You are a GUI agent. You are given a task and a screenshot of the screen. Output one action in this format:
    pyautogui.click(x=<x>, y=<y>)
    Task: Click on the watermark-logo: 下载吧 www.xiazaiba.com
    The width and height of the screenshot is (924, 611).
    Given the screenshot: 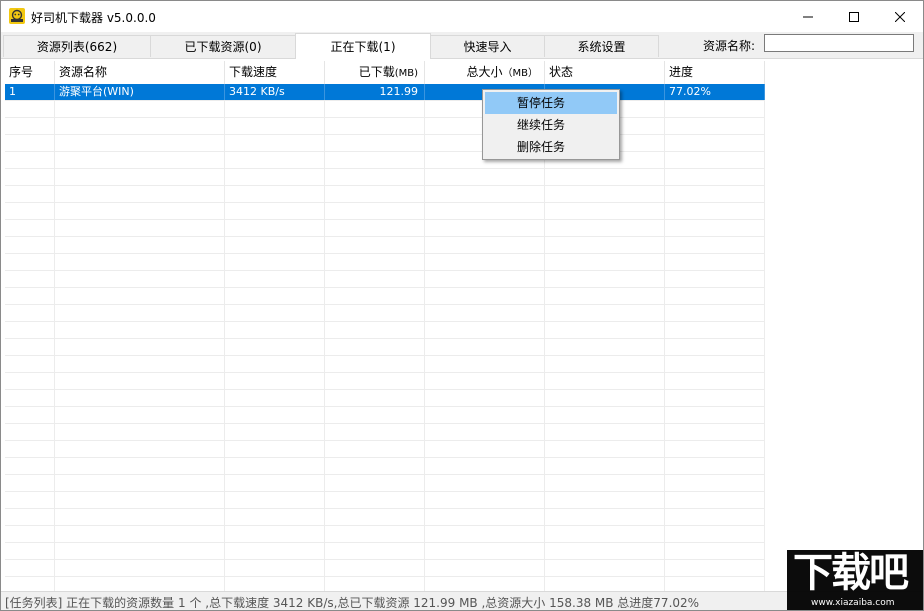 What is the action you would take?
    pyautogui.click(x=855, y=580)
    